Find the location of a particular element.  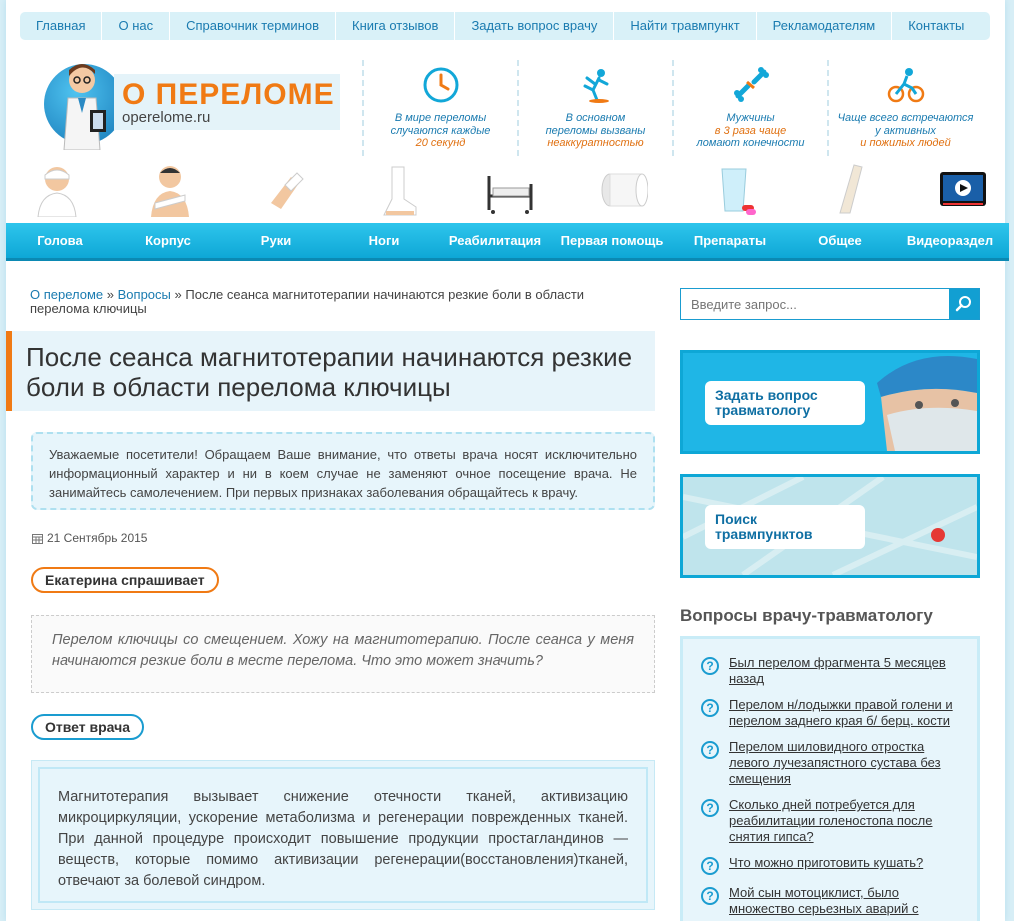

sidebar-title: Вопросы врачу-травматологу is located at coordinates (806, 615).